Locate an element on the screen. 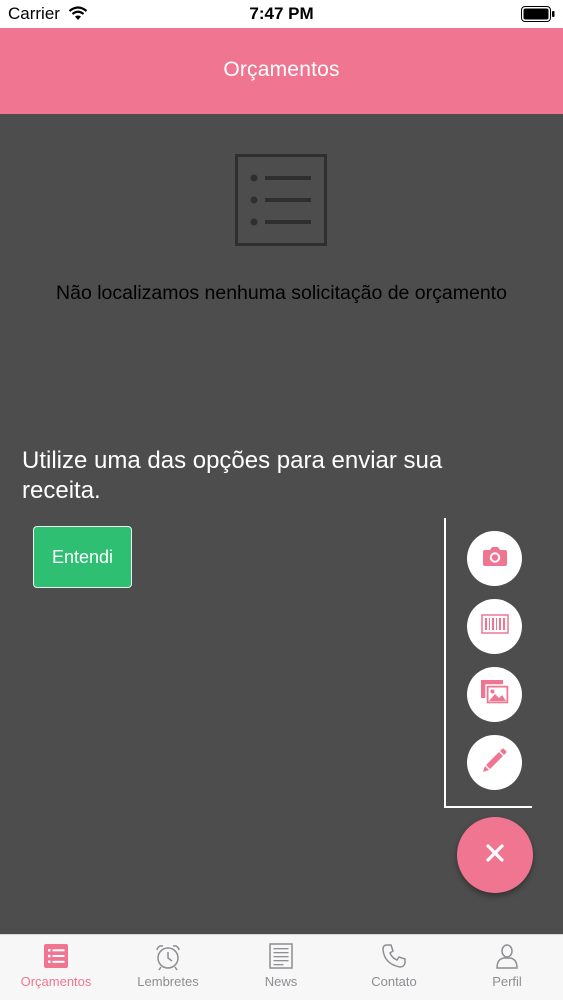 The width and height of the screenshot is (563, 1001). tab-perfil: Perfil is located at coordinates (507, 968).